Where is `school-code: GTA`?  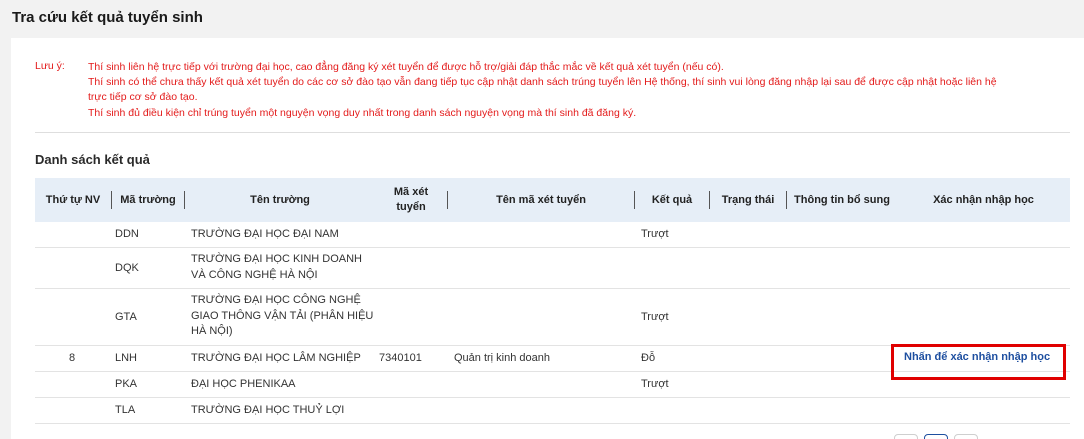 school-code: GTA is located at coordinates (126, 317).